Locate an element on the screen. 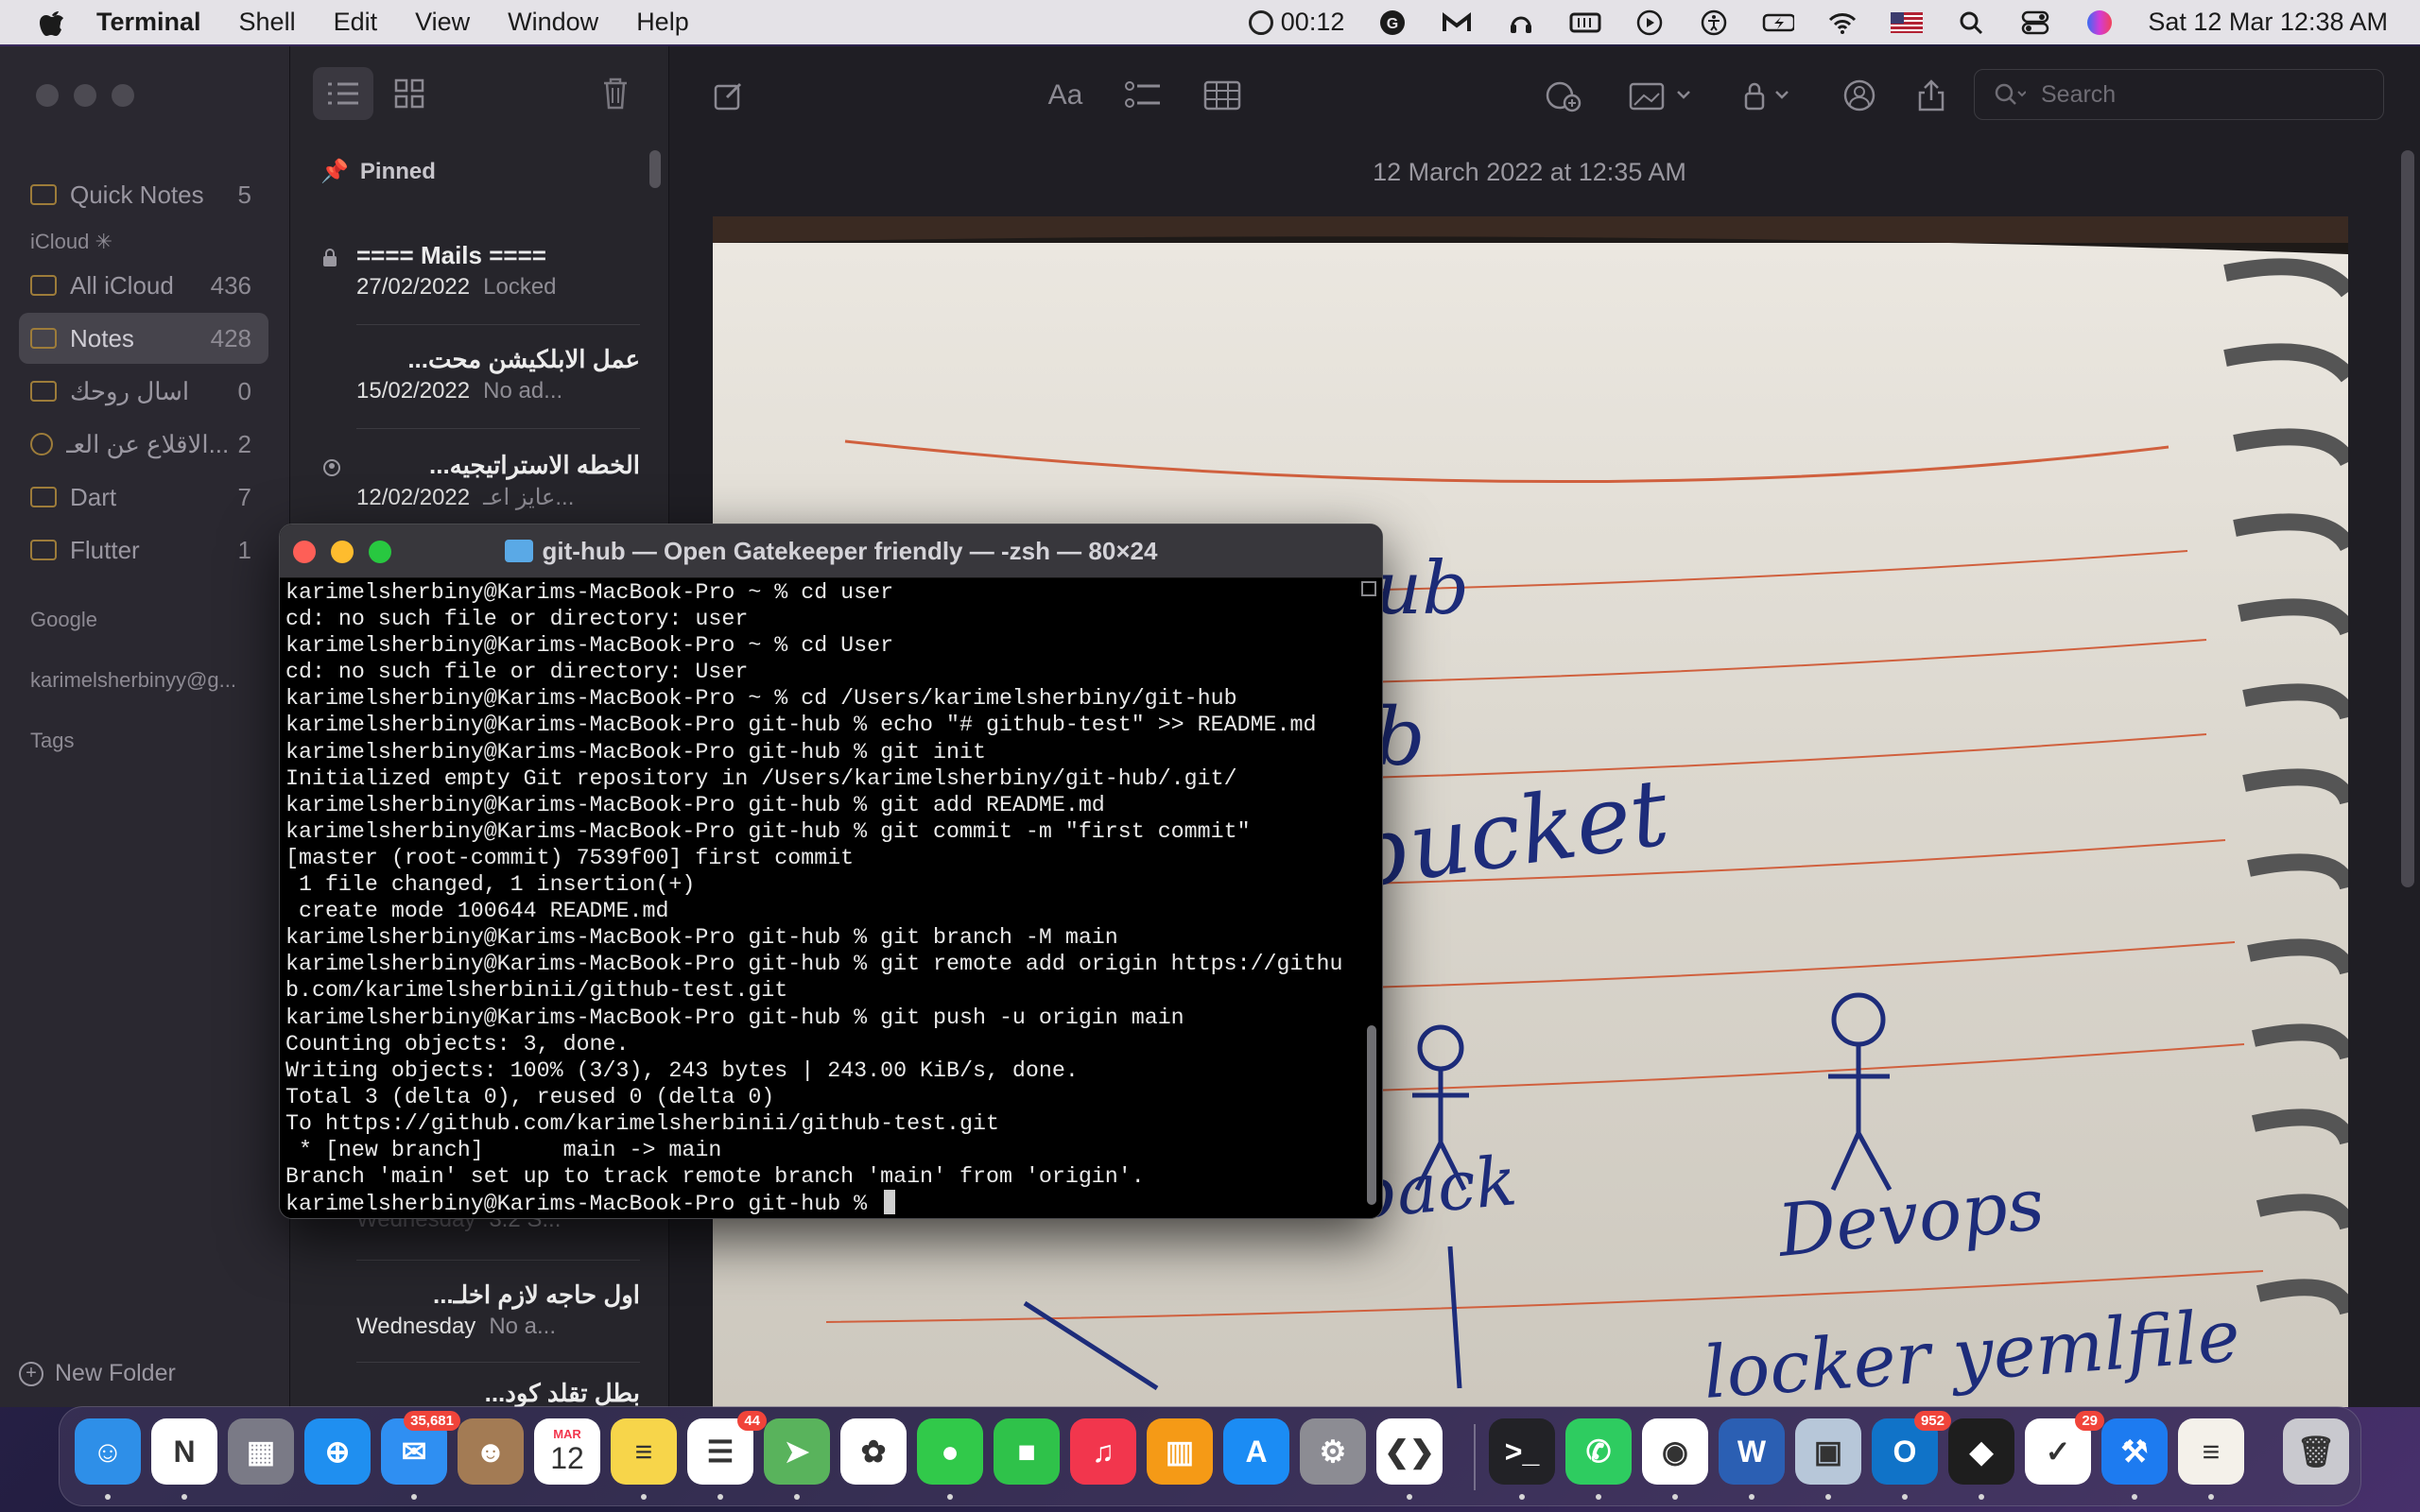  tags-header: Tags is located at coordinates (52, 741).